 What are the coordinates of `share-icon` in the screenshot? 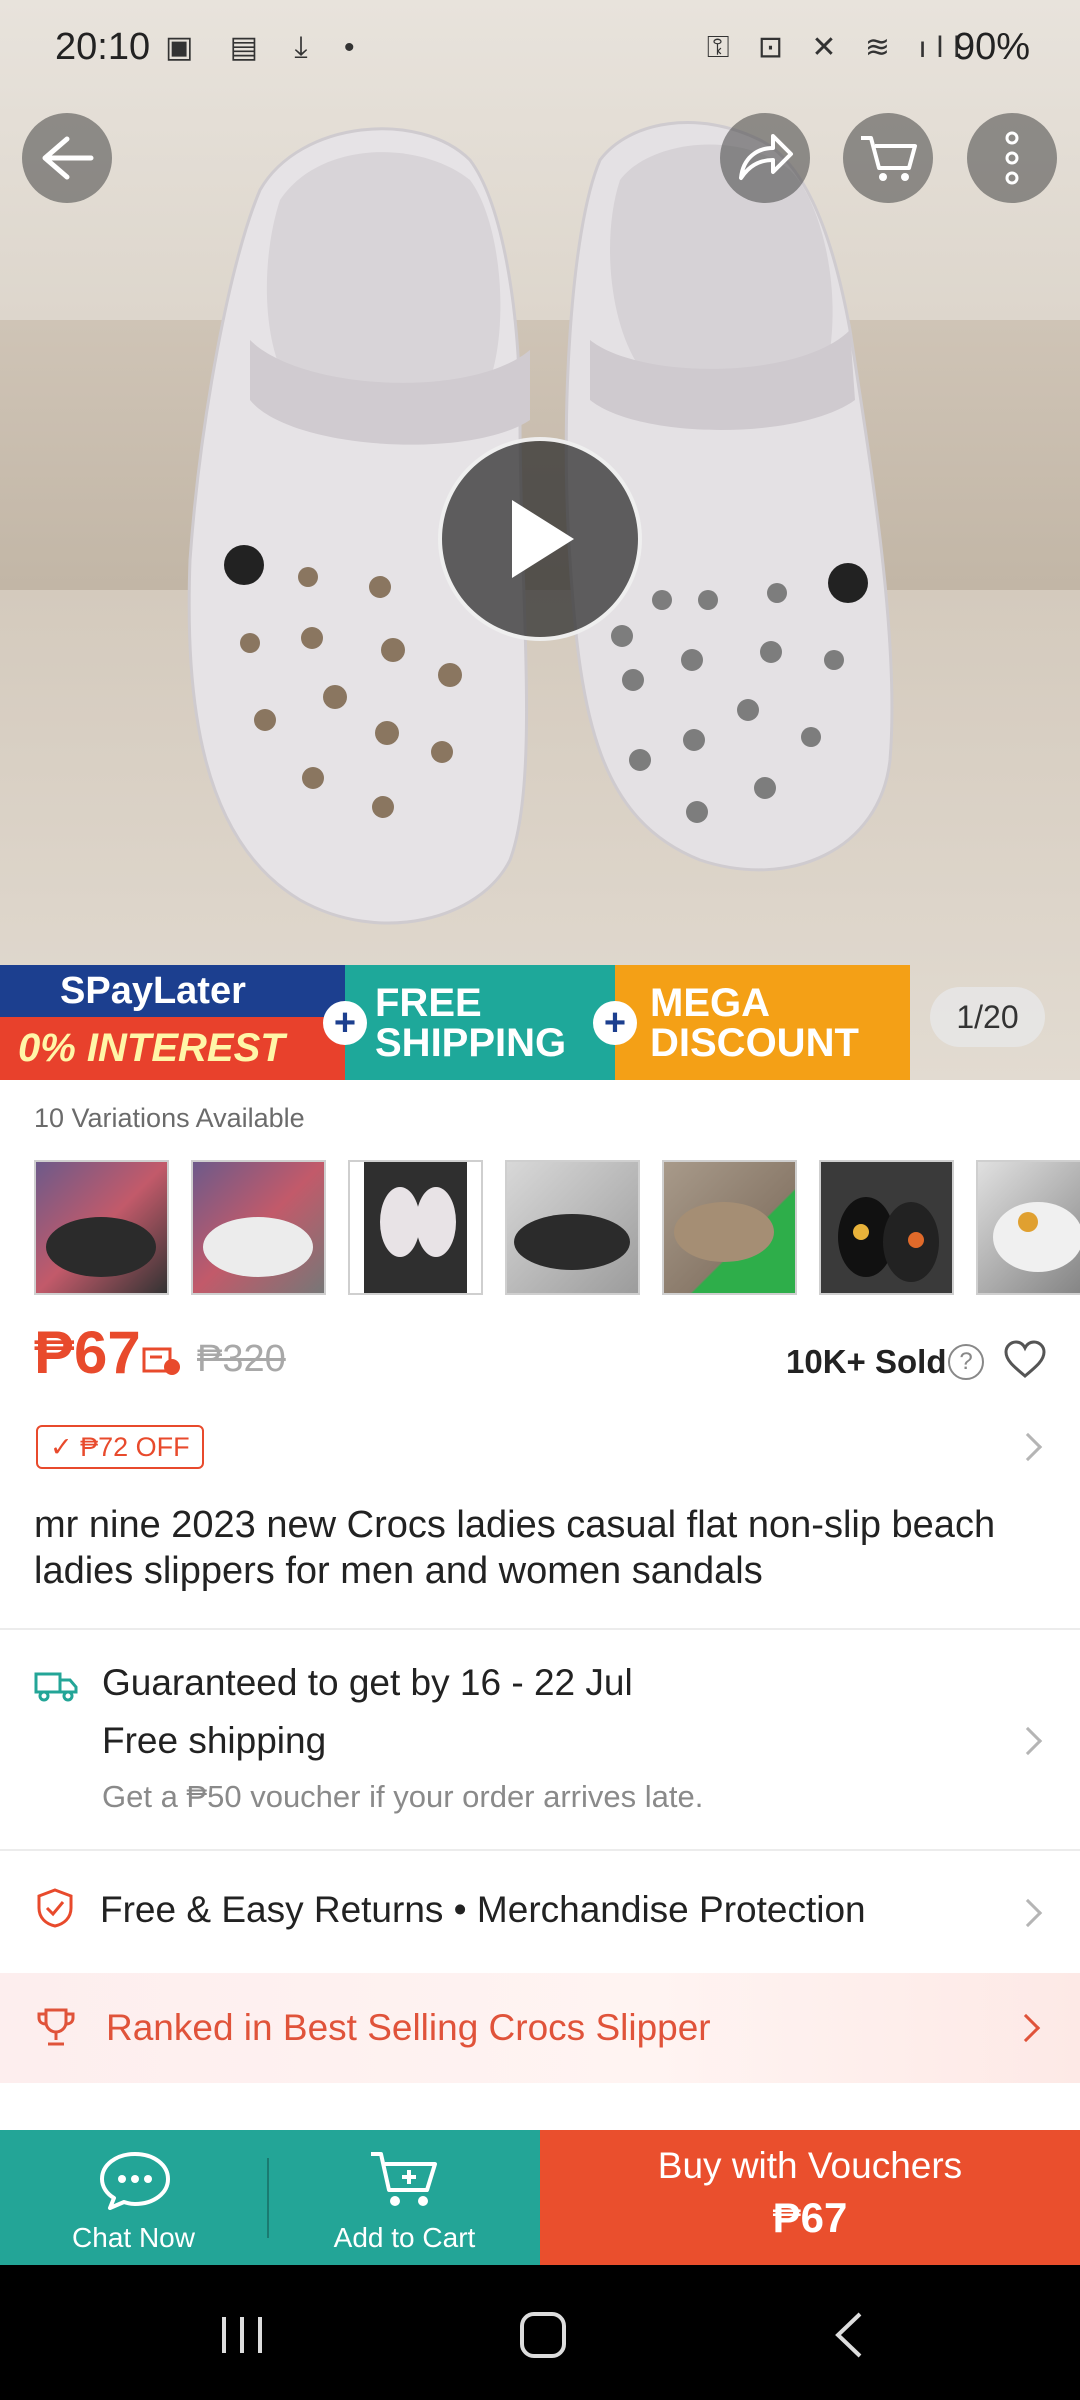 It's located at (766, 157).